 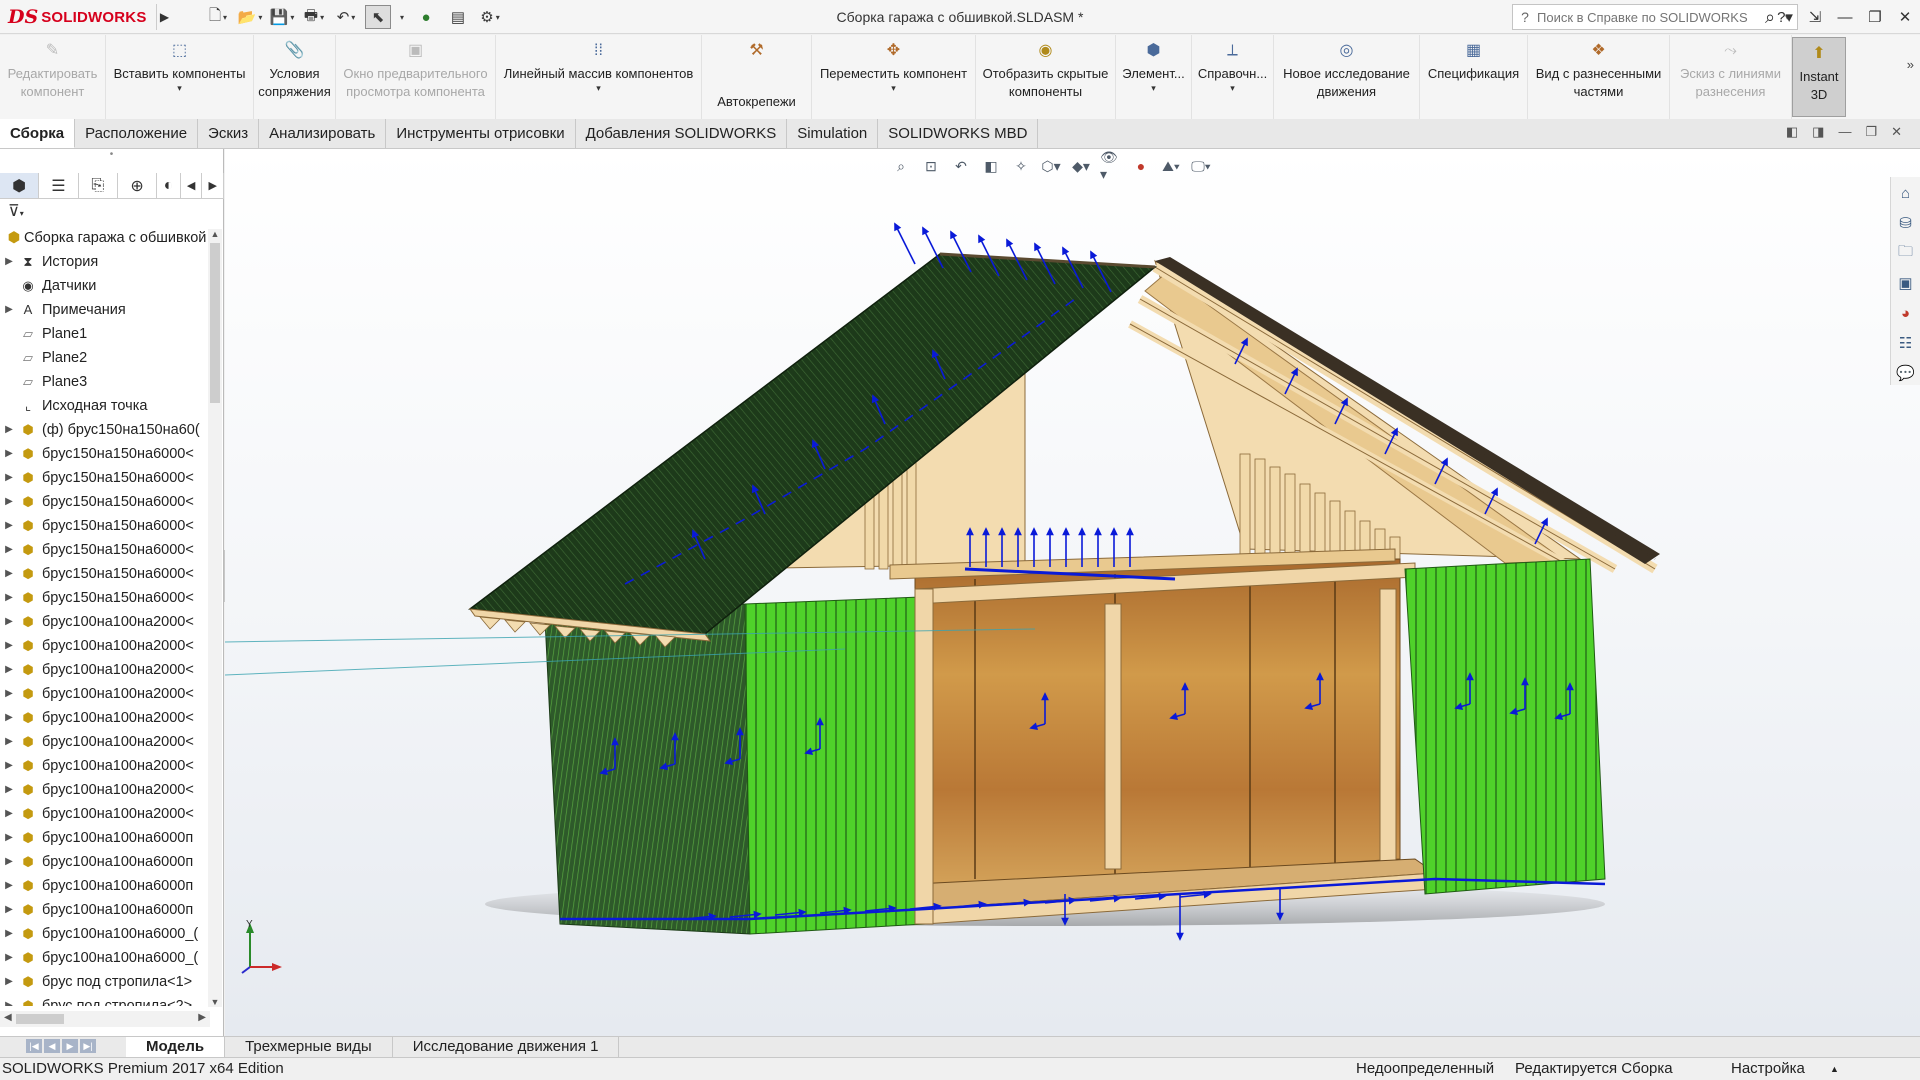 I want to click on scroll-right-icon: ▶, so click(x=202, y=1017).